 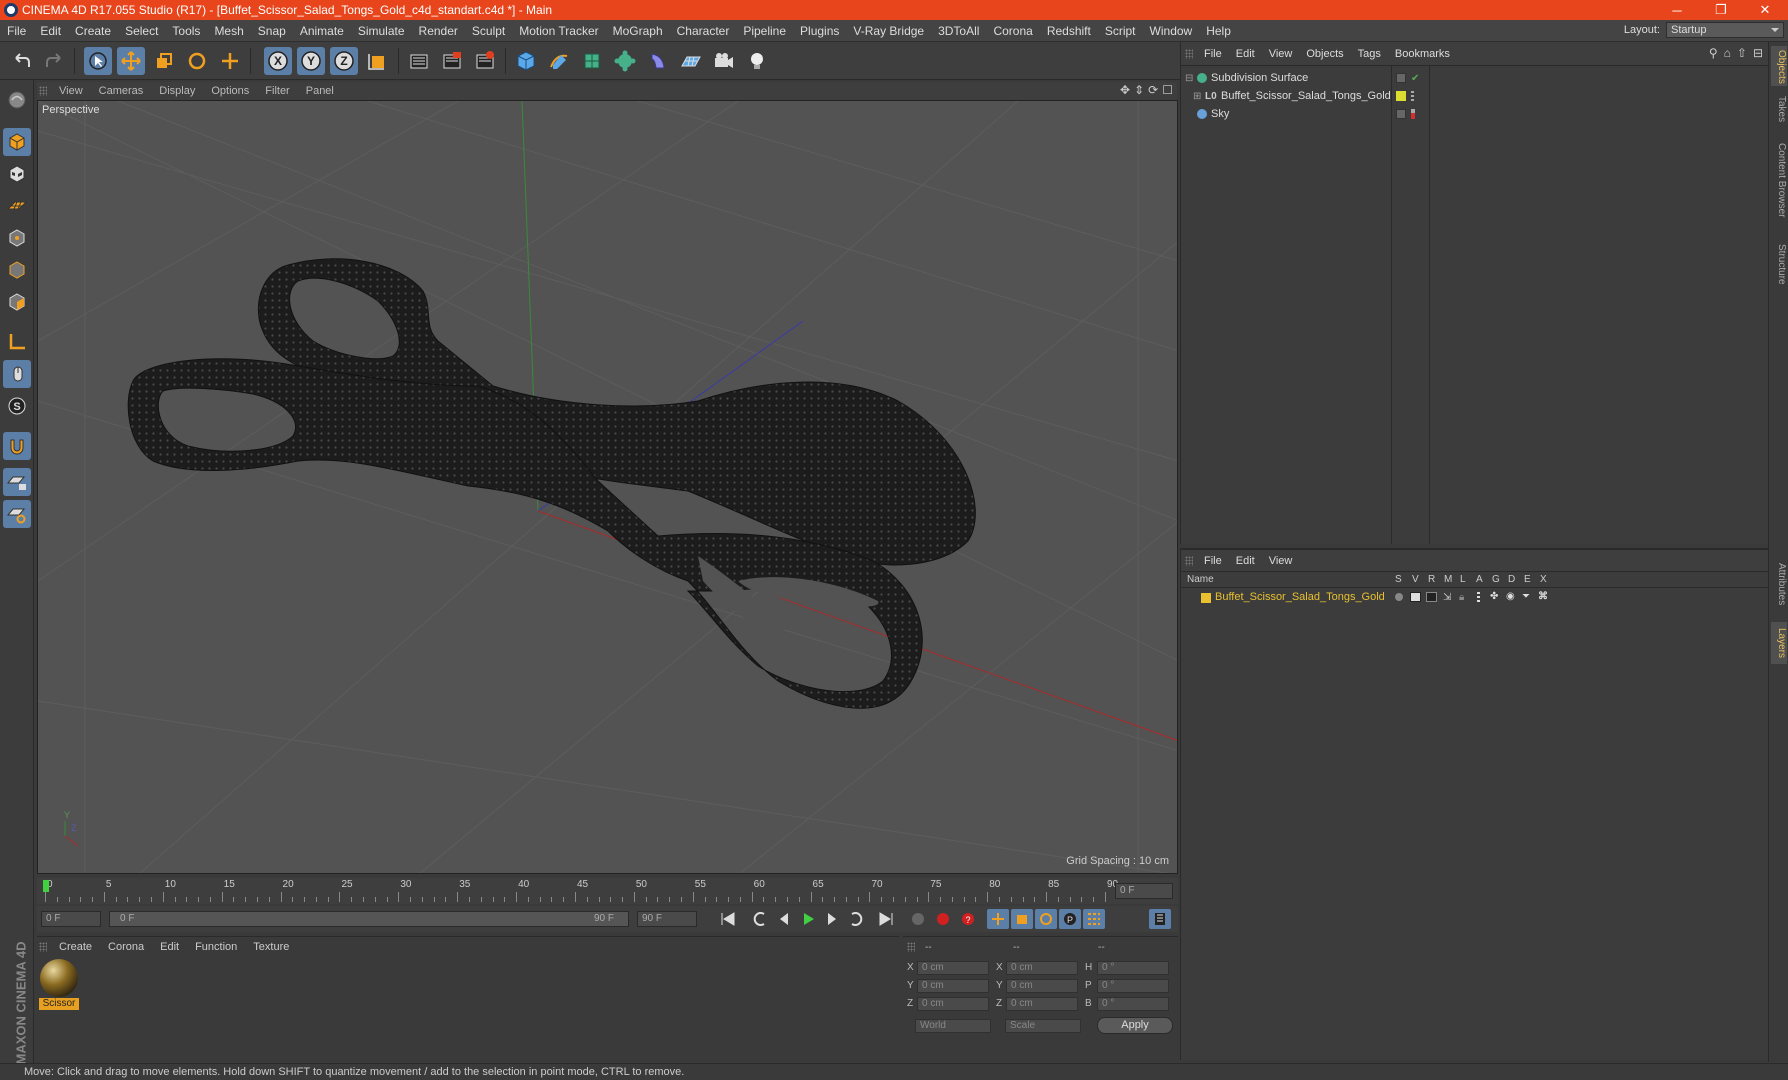 I want to click on motion-path-icon, so click(x=918, y=919).